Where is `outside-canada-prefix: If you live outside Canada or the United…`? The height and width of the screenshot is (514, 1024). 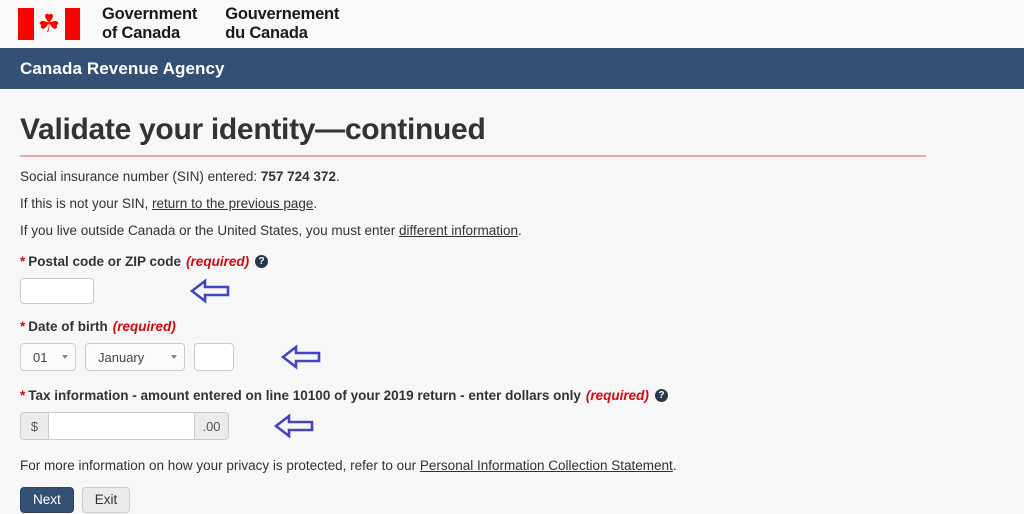 outside-canada-prefix: If you live outside Canada or the United… is located at coordinates (209, 230).